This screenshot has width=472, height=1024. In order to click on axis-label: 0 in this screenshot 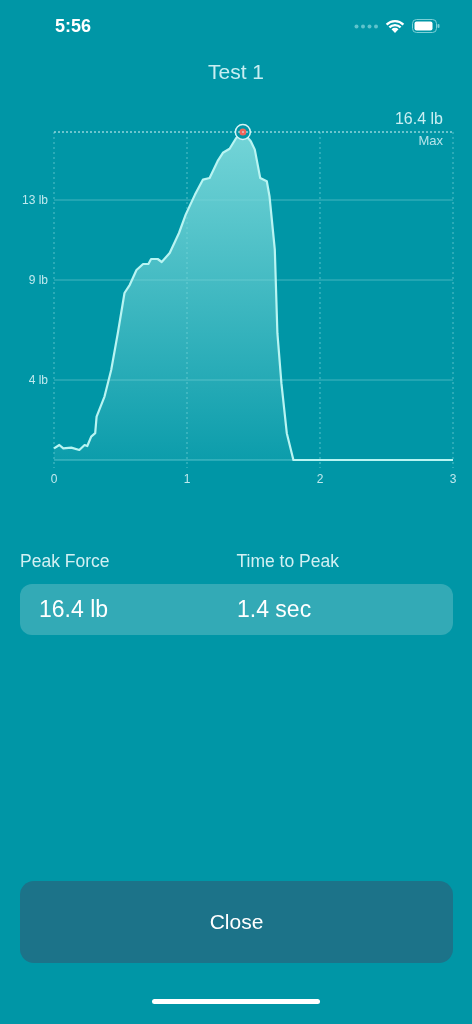, I will do `click(54, 479)`.